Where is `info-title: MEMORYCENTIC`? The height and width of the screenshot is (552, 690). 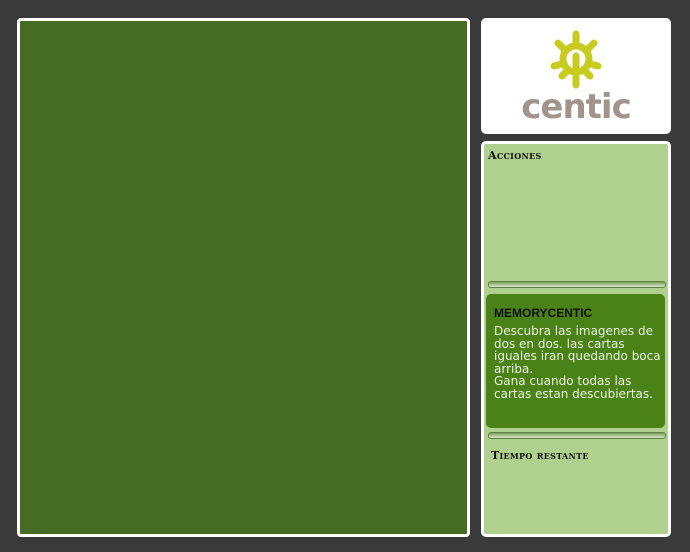 info-title: MEMORYCENTIC is located at coordinates (543, 313).